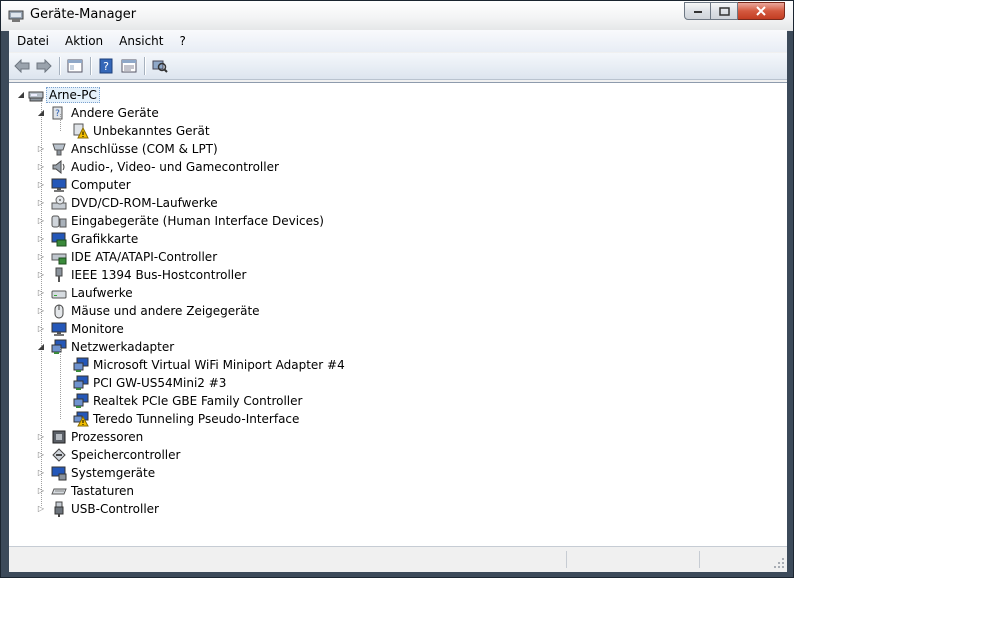 This screenshot has height=630, width=1008. What do you see at coordinates (59, 203) in the screenshot?
I see `dvd-drive-icon` at bounding box center [59, 203].